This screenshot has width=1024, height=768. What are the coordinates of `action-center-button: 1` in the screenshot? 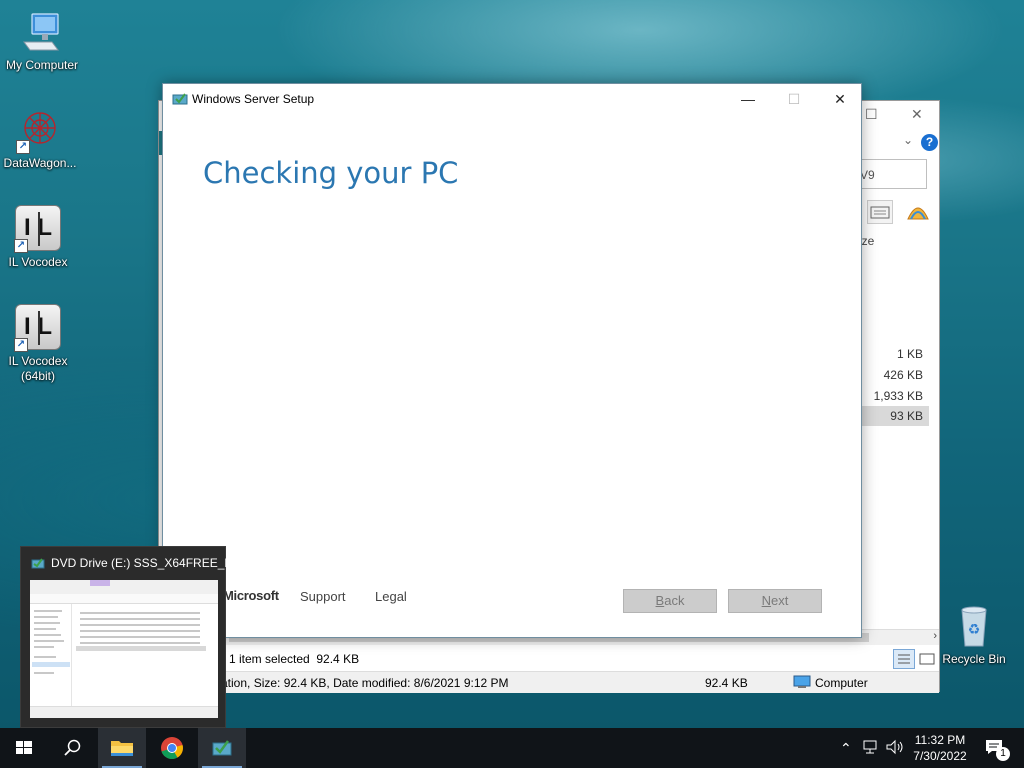 It's located at (997, 749).